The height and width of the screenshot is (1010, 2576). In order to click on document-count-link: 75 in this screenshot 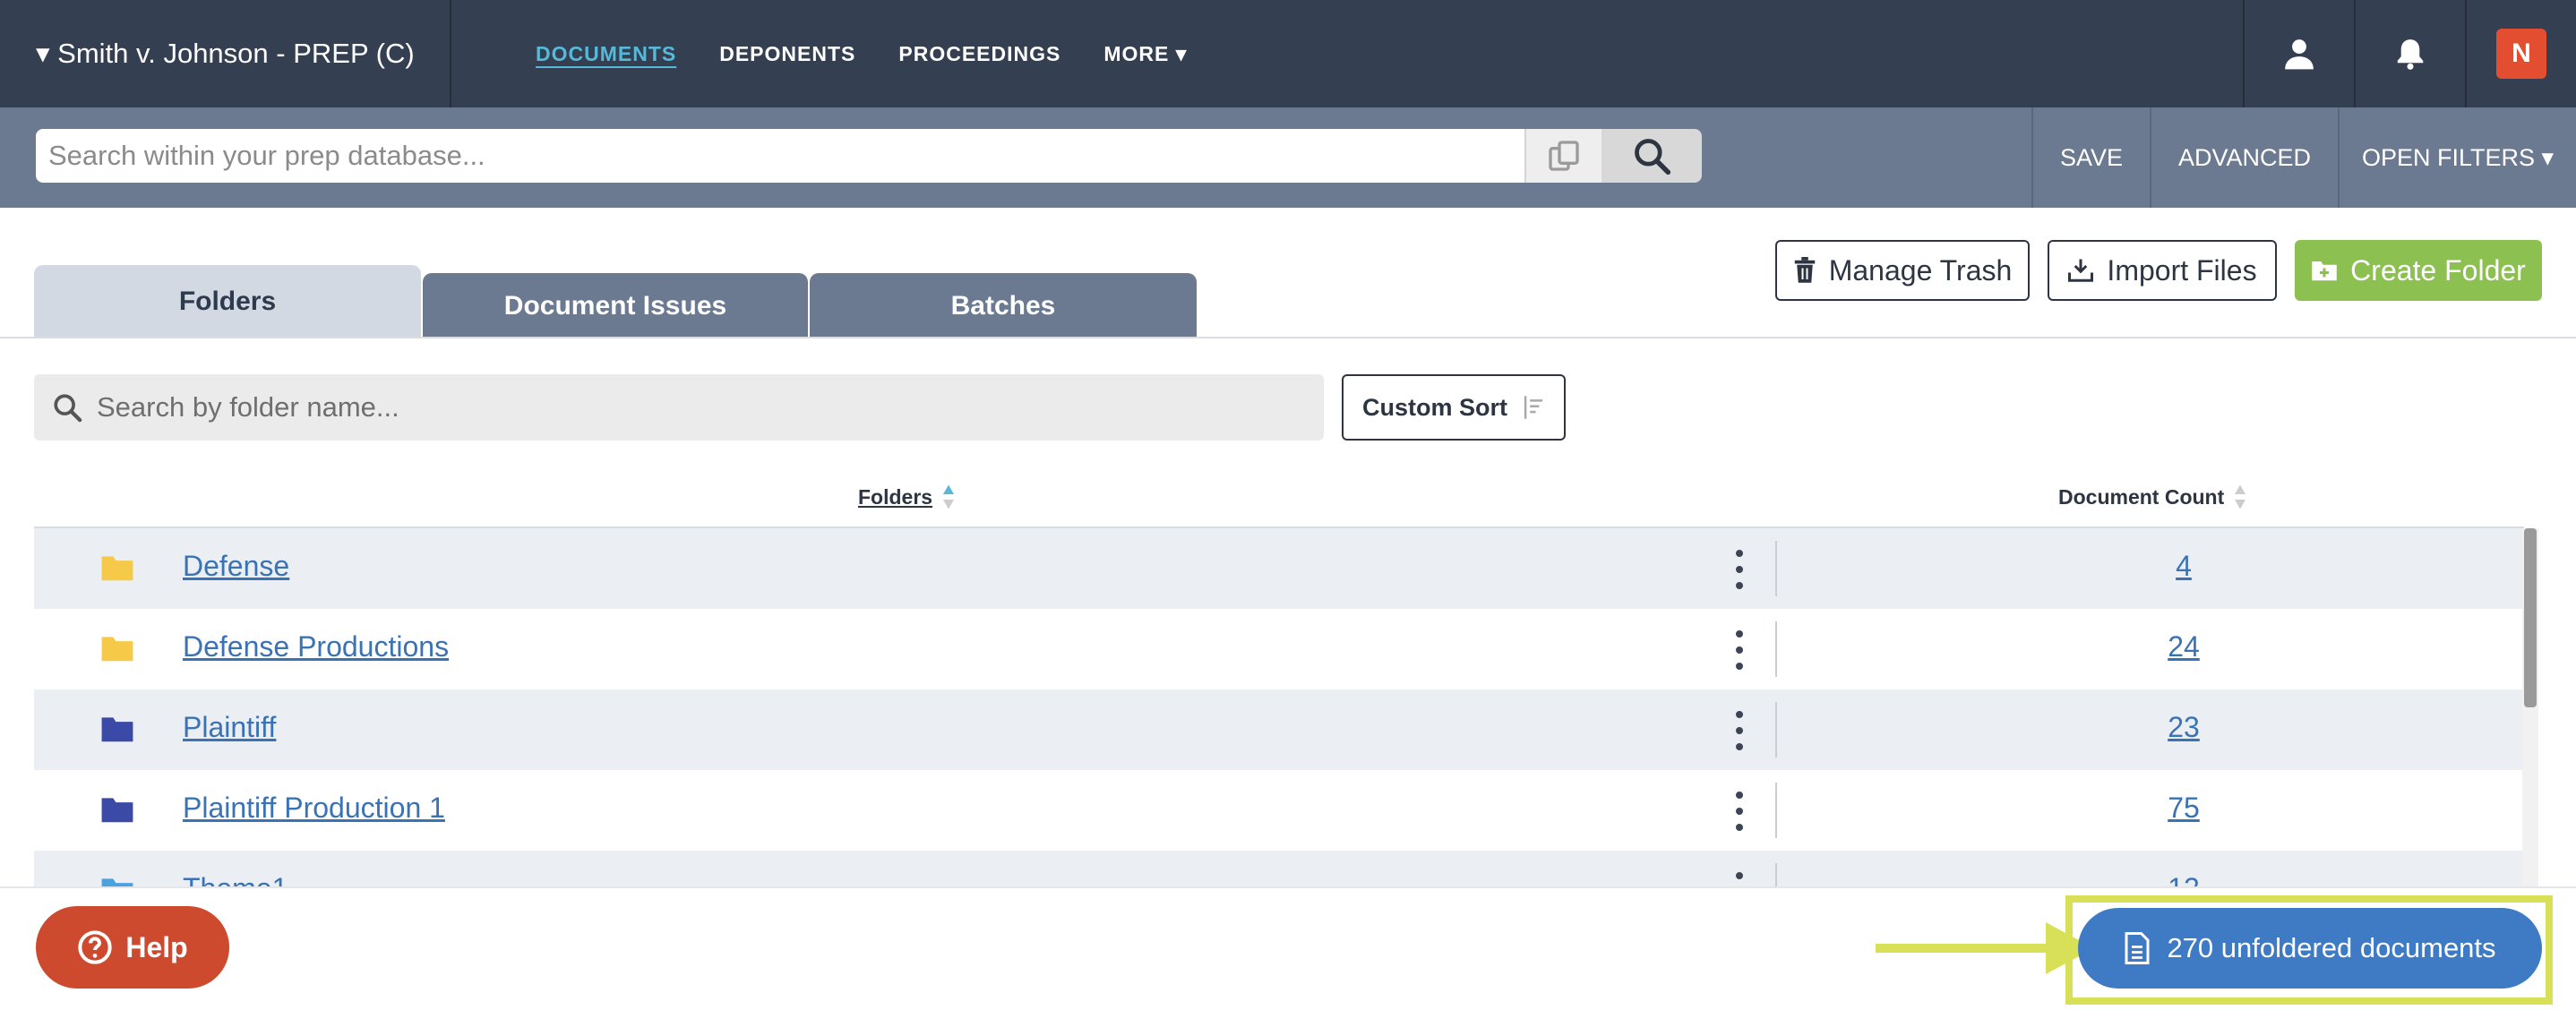, I will do `click(2183, 809)`.